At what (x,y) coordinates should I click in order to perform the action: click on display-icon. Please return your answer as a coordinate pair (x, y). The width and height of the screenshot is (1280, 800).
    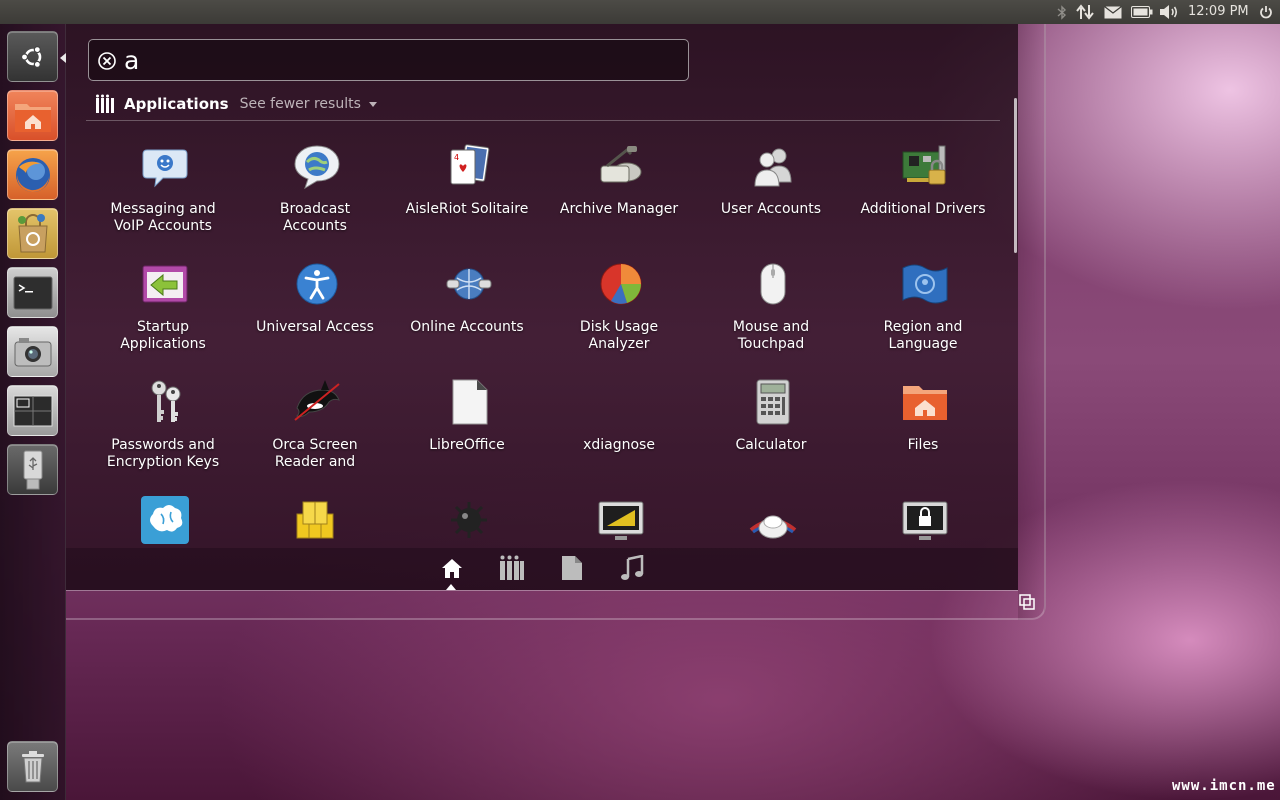
    Looking at the image, I should click on (621, 520).